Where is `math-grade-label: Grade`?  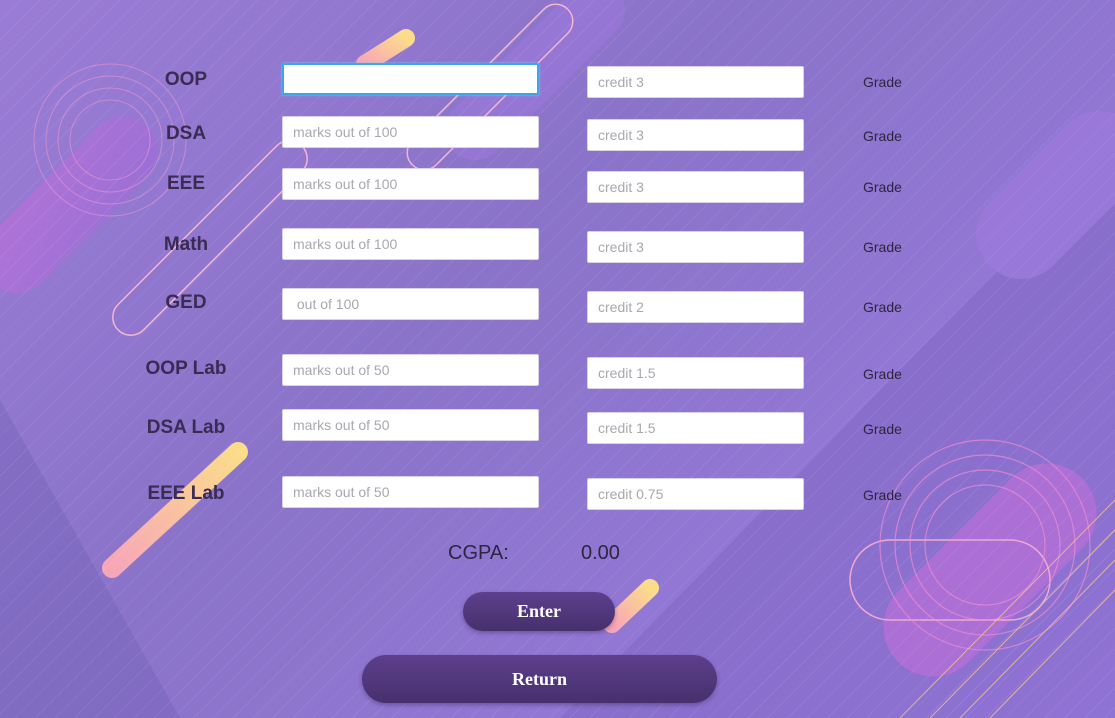 math-grade-label: Grade is located at coordinates (882, 247).